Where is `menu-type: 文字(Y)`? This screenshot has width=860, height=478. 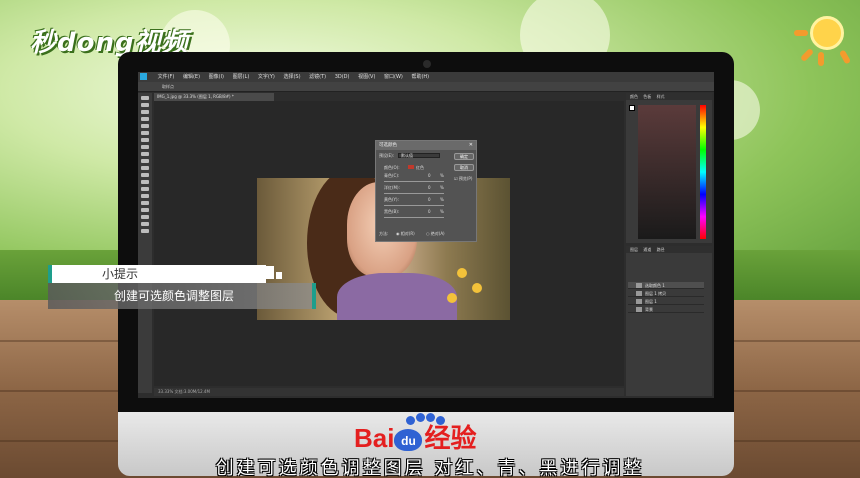
menu-type: 文字(Y) is located at coordinates (266, 77).